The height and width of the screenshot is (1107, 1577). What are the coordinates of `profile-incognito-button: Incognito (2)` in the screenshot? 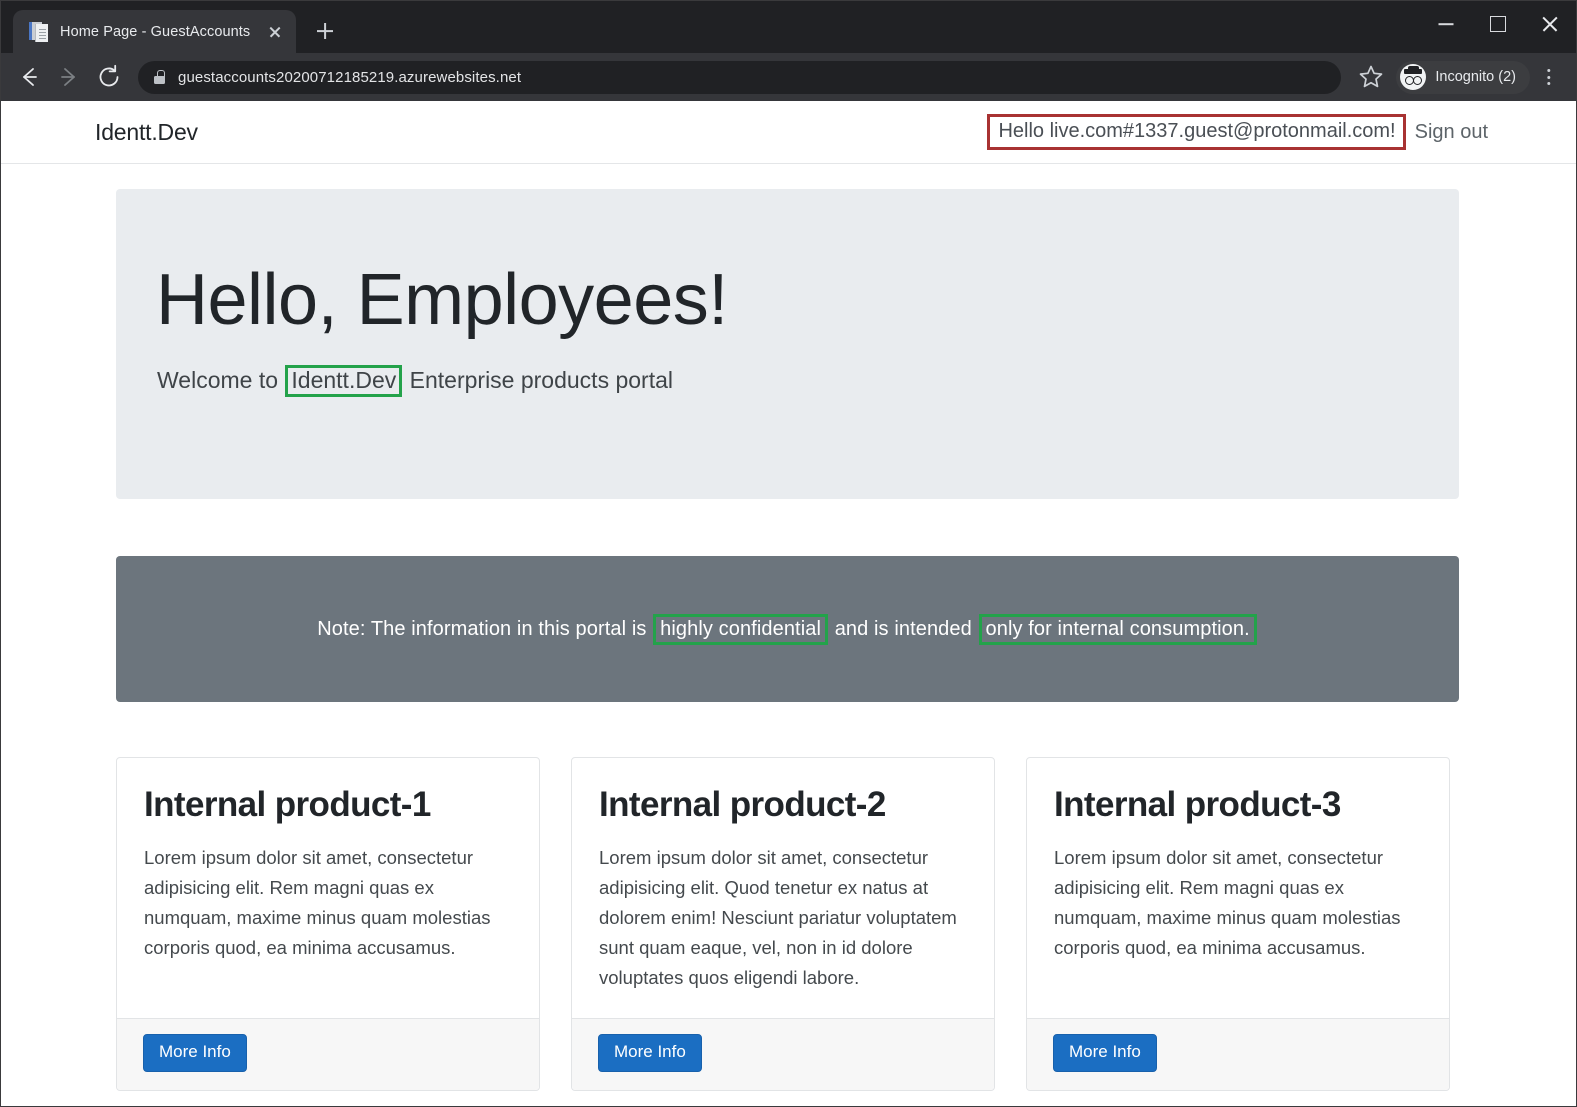 It's located at (1463, 77).